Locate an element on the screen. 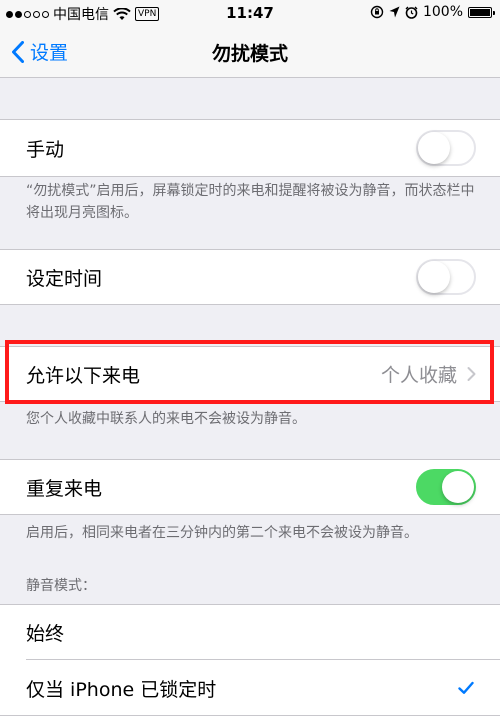 The height and width of the screenshot is (716, 500). allow-calls-cell: 允许以下来电 个人收藏 is located at coordinates (250, 374).